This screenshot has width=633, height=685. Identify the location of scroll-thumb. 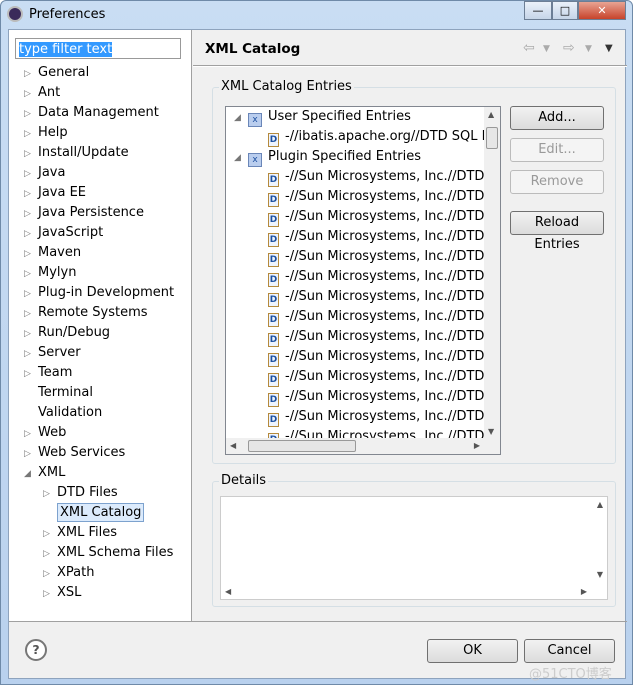
(492, 138).